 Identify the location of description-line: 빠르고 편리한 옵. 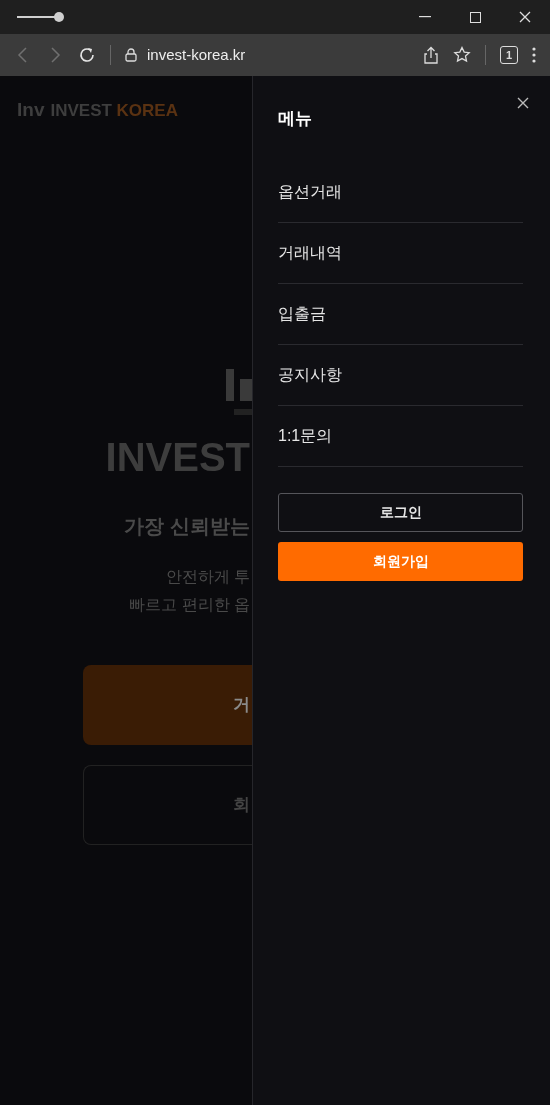
(190, 604).